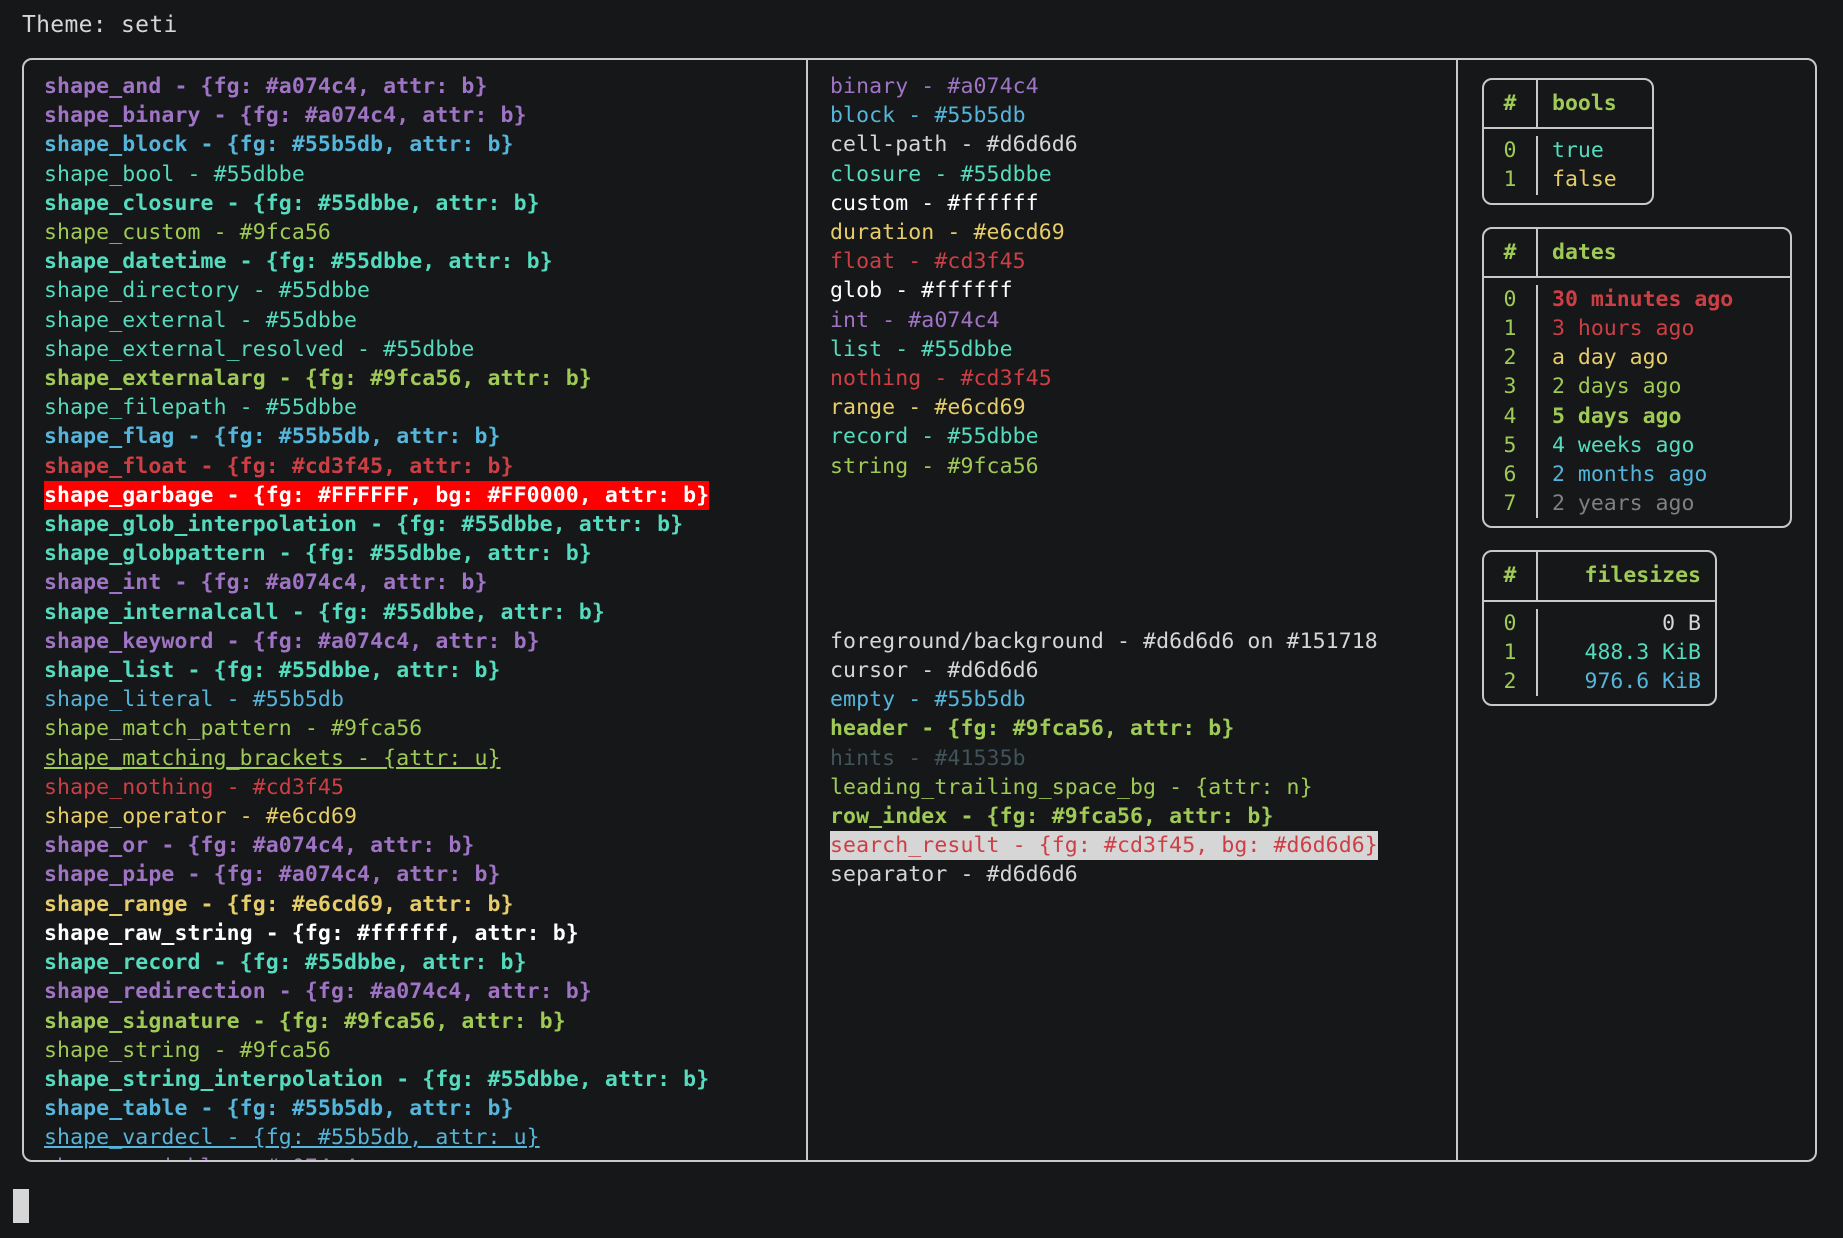 The image size is (1843, 1238). What do you see at coordinates (1578, 151) in the screenshot?
I see `row-value: true` at bounding box center [1578, 151].